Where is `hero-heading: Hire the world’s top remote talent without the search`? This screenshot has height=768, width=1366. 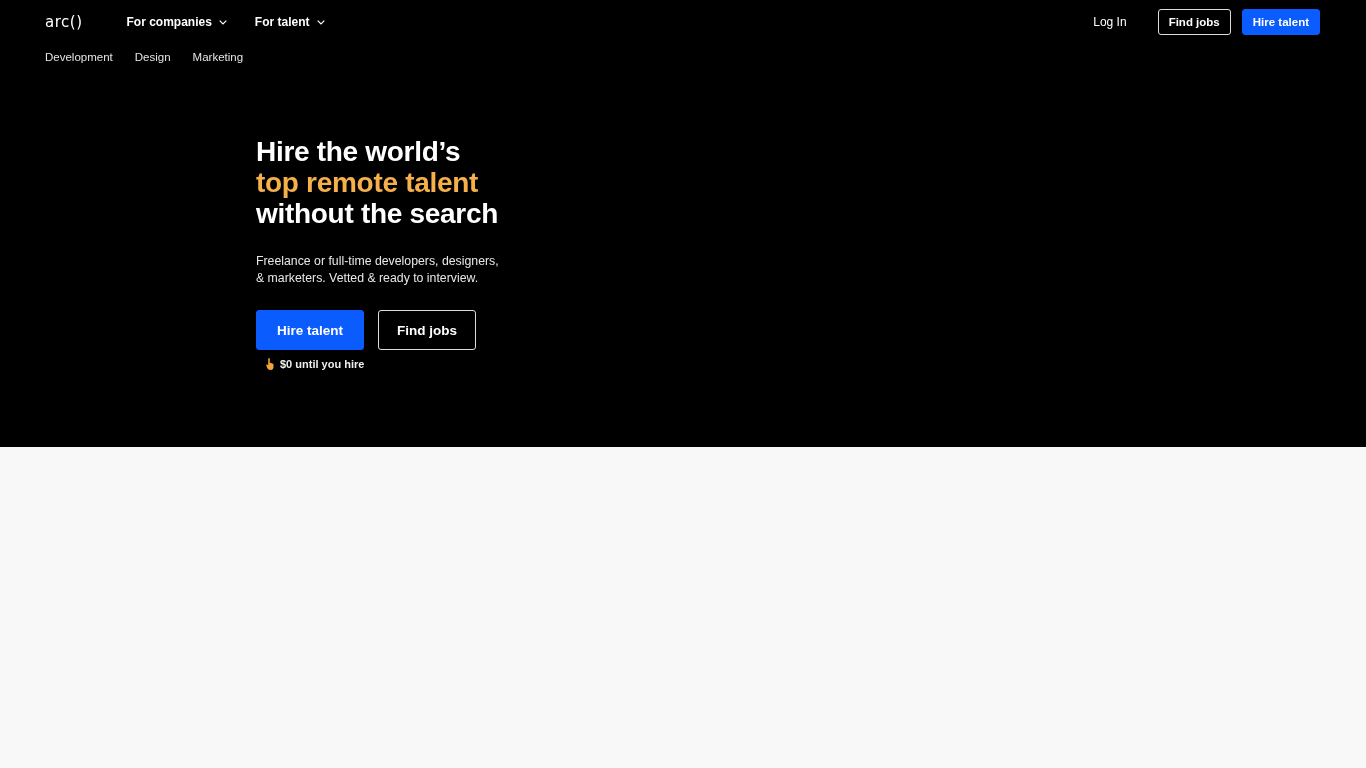 hero-heading: Hire the world’s top remote talent without the search is located at coordinates (377, 182).